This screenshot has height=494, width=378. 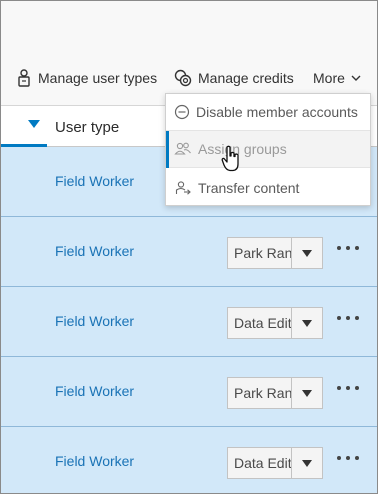 What do you see at coordinates (24, 126) in the screenshot?
I see `sort-toggle` at bounding box center [24, 126].